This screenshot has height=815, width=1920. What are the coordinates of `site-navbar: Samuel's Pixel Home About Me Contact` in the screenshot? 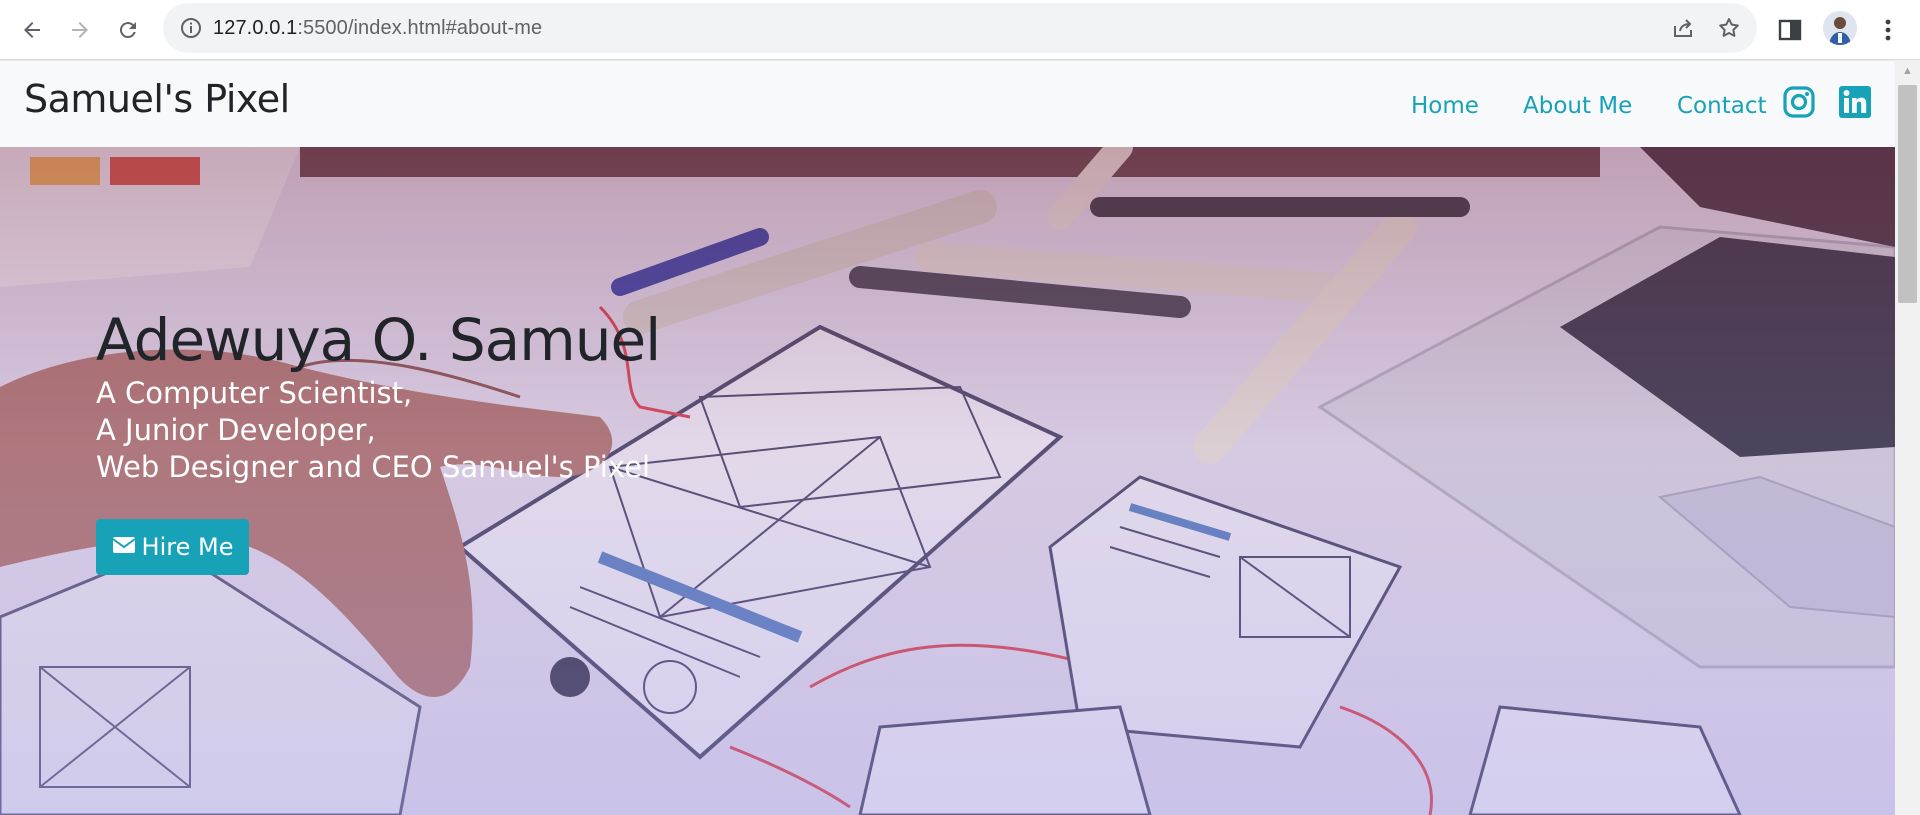 It's located at (947, 103).